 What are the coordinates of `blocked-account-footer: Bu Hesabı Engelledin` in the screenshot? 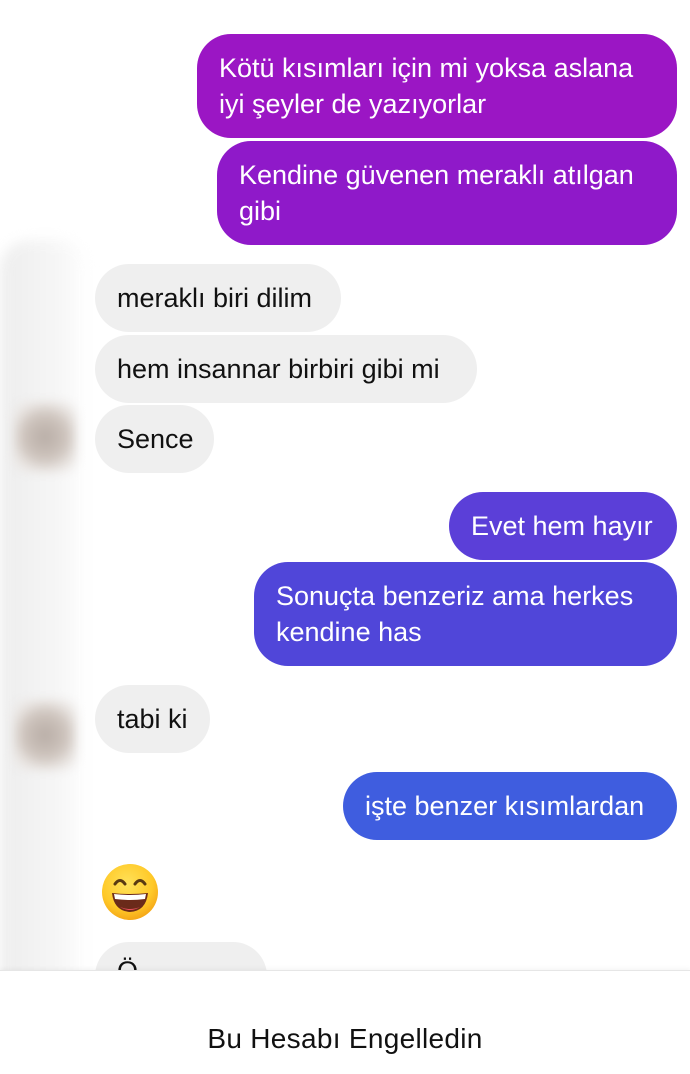 It's located at (345, 1022).